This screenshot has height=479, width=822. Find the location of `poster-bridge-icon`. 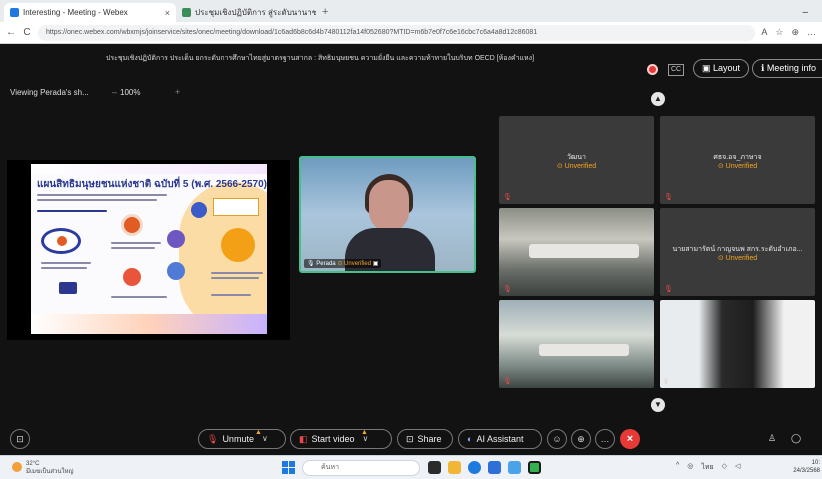

poster-bridge-icon is located at coordinates (68, 288).